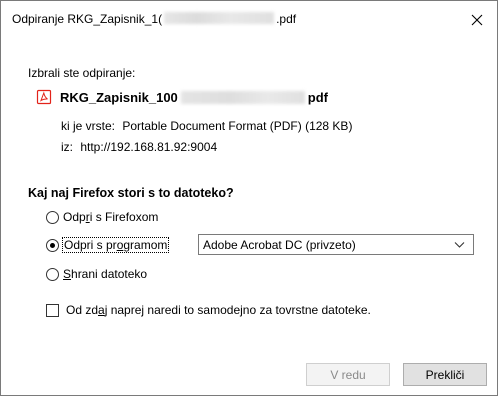 The image size is (498, 396). I want to click on program-select: Adobe Acrobat DC (privzeto), so click(336, 244).